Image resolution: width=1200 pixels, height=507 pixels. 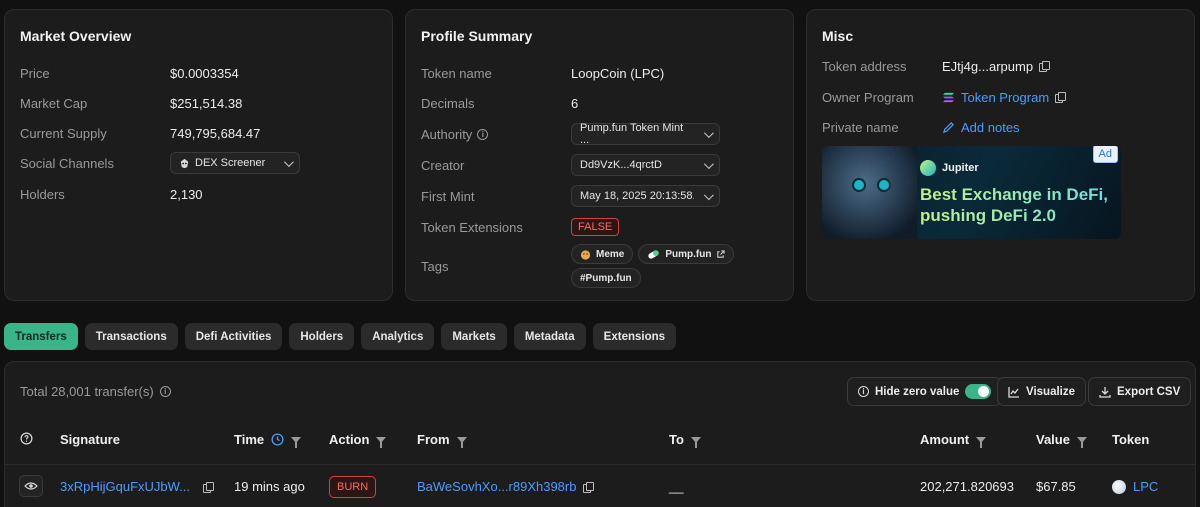 I want to click on tab-metadata: Metadata, so click(x=549, y=336).